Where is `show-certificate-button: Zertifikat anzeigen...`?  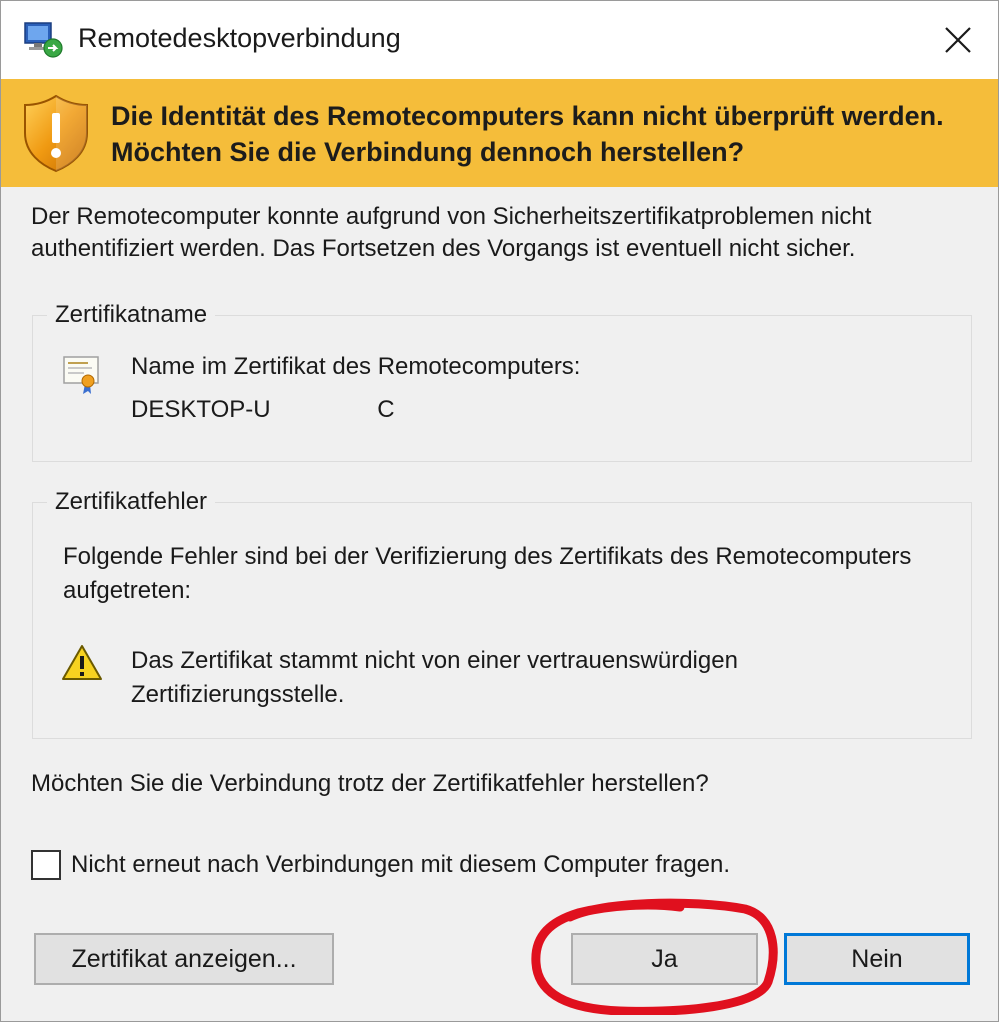 show-certificate-button: Zertifikat anzeigen... is located at coordinates (184, 959).